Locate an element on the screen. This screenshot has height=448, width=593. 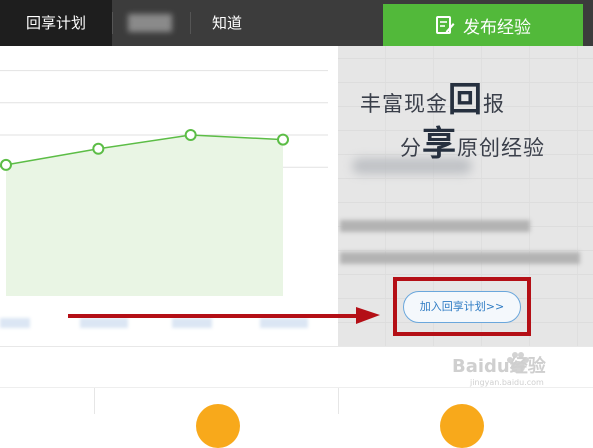
nav-tab-zhidao: 知道 is located at coordinates (227, 23).